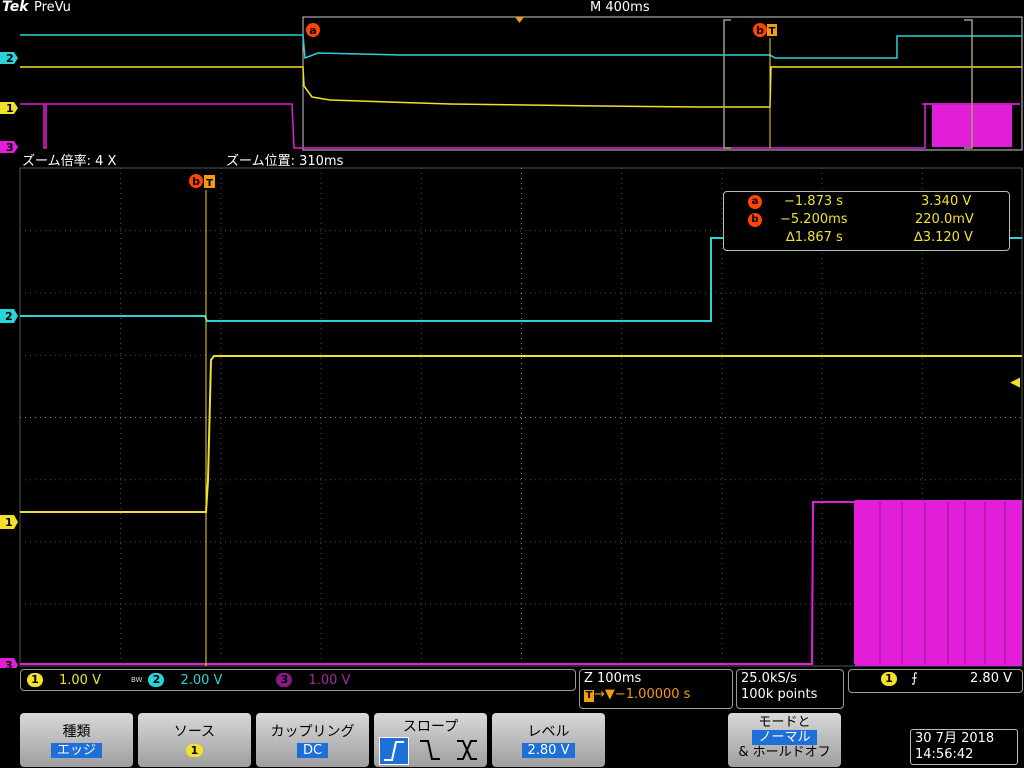 The width and height of the screenshot is (1024, 768). Describe the element at coordinates (613, 678) in the screenshot. I see `zoom-scale: Z 100ms` at that location.